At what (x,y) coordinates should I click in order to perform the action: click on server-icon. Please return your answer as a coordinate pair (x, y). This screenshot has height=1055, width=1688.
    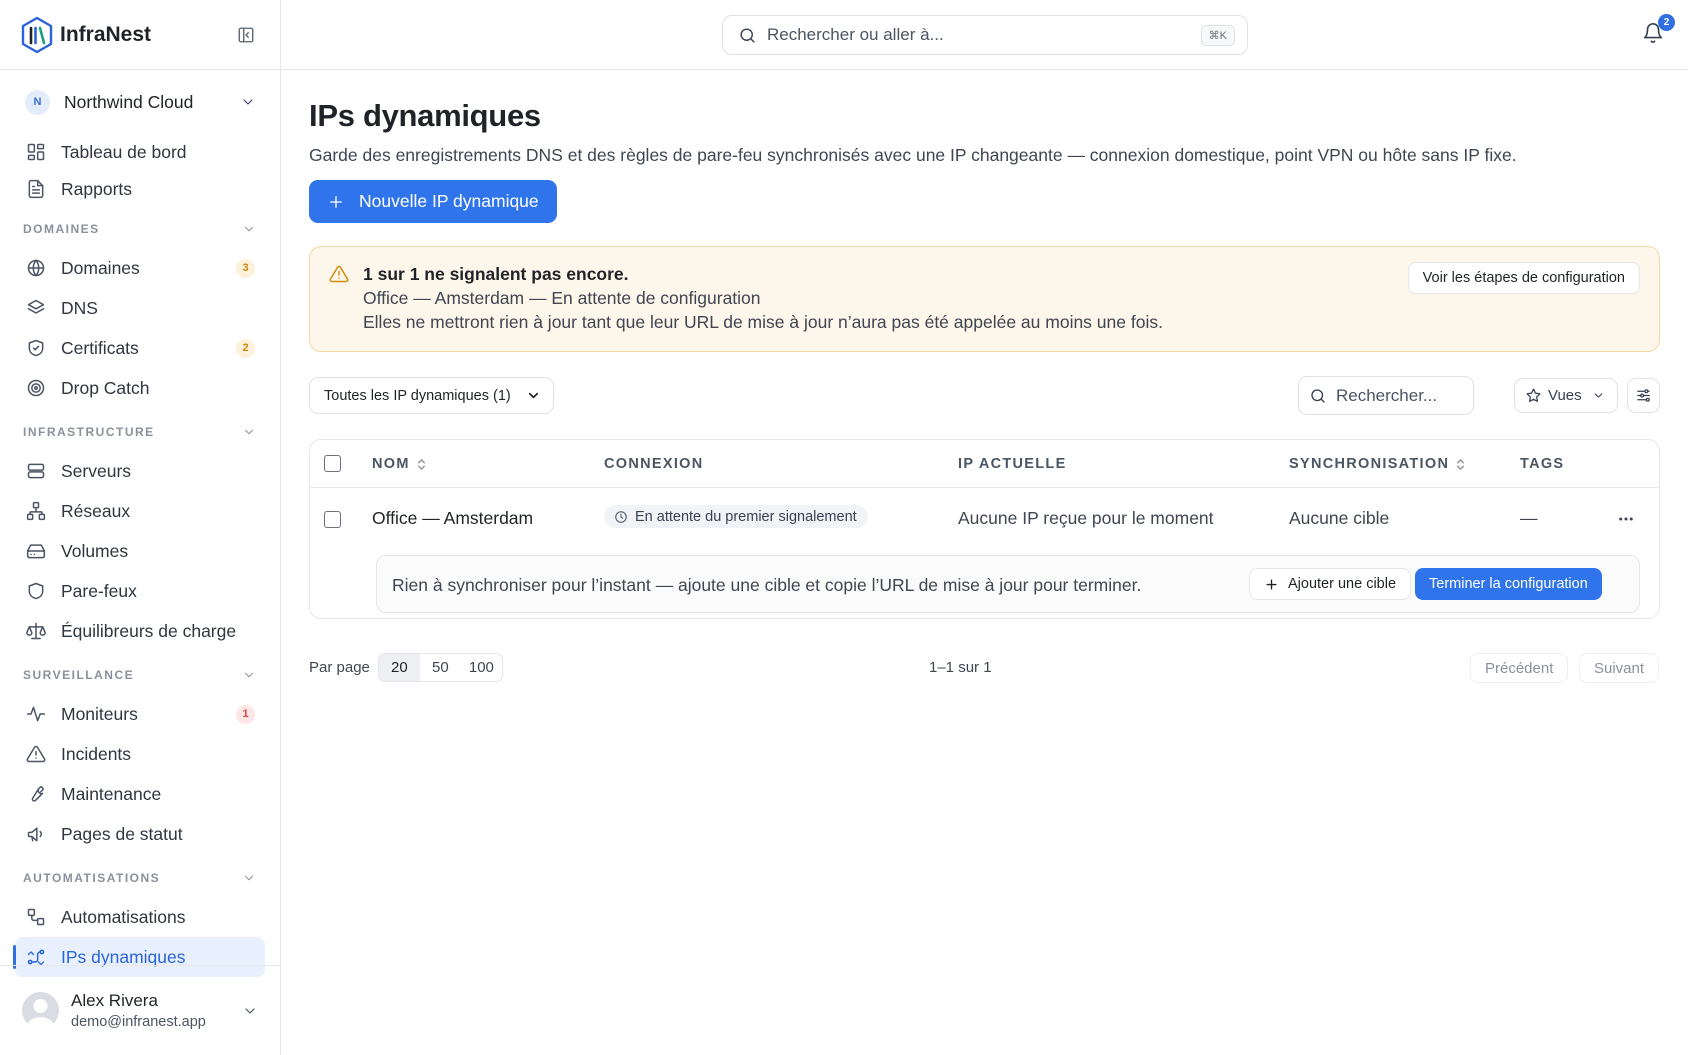
    Looking at the image, I should click on (36, 471).